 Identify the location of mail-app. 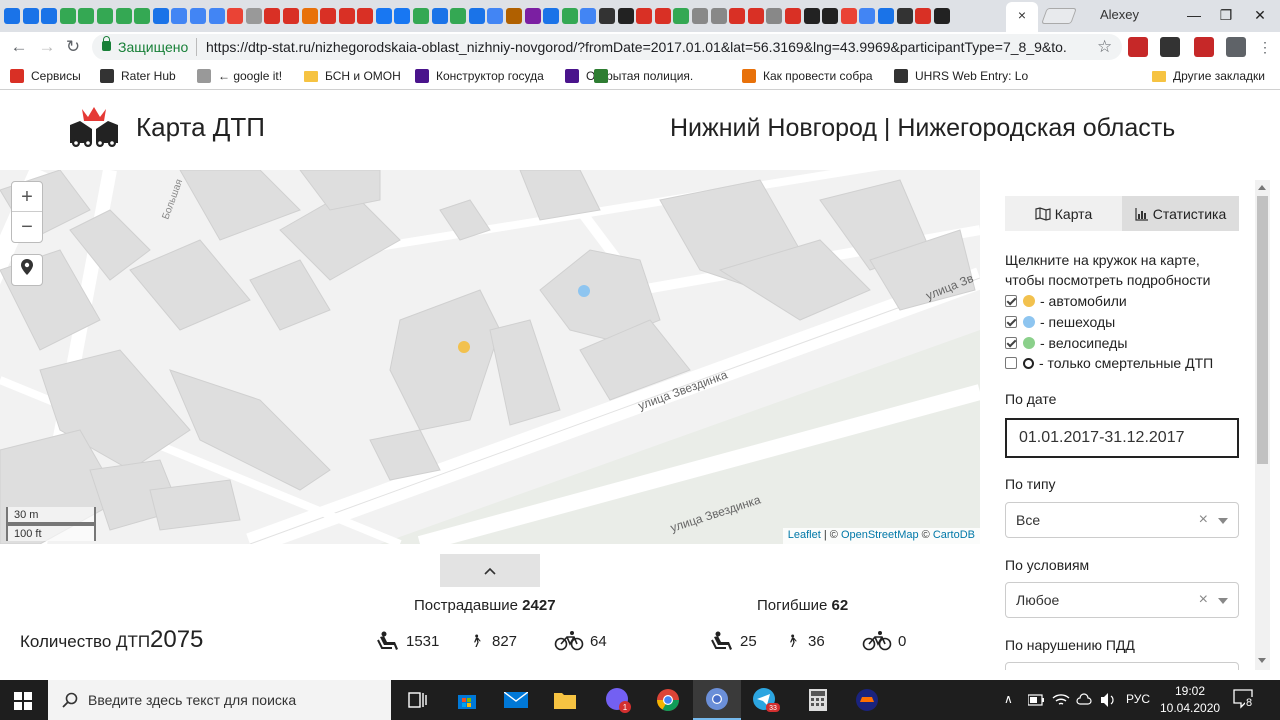
(516, 700).